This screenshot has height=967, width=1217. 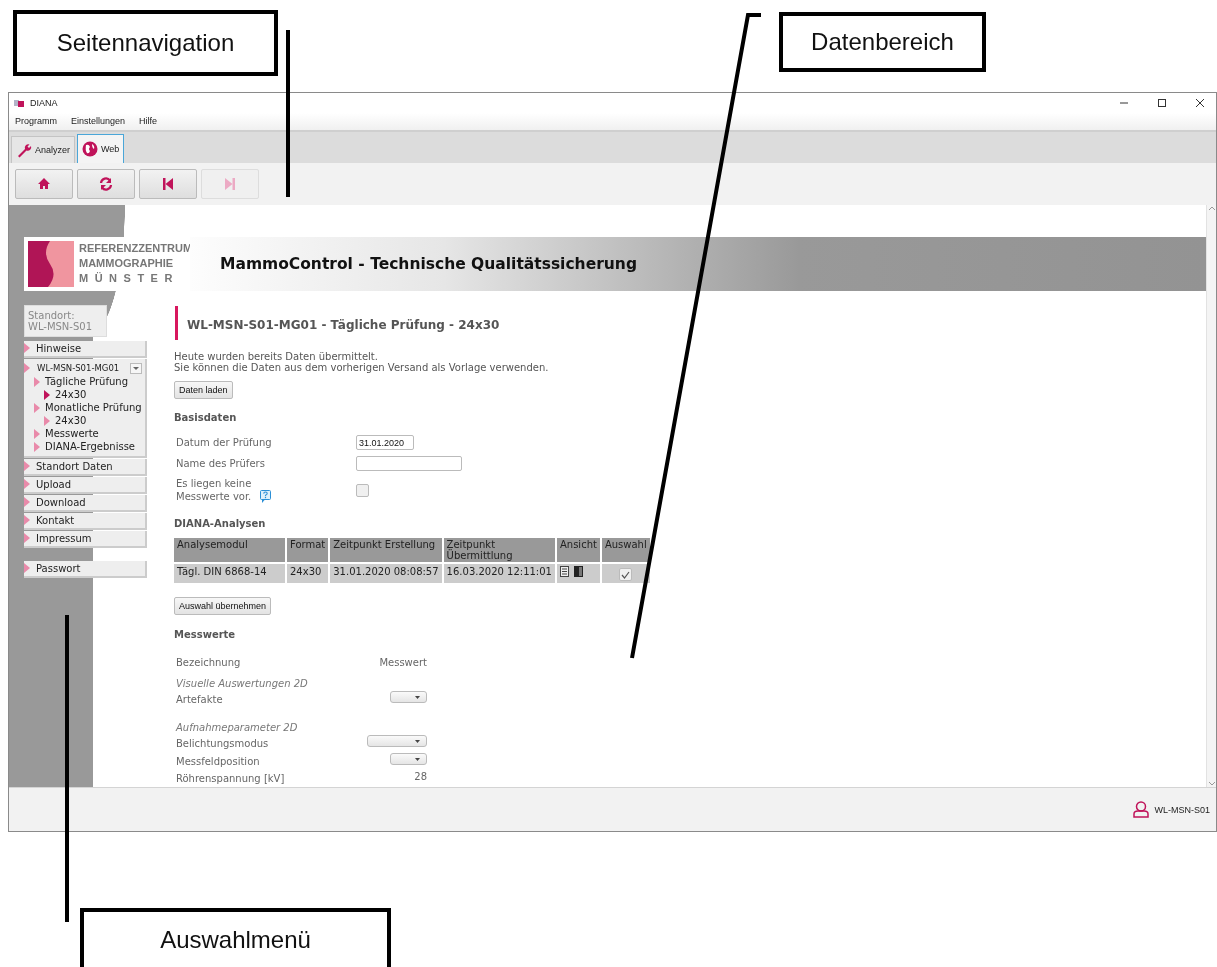 What do you see at coordinates (229, 550) in the screenshot?
I see `column-header: Analysemodul` at bounding box center [229, 550].